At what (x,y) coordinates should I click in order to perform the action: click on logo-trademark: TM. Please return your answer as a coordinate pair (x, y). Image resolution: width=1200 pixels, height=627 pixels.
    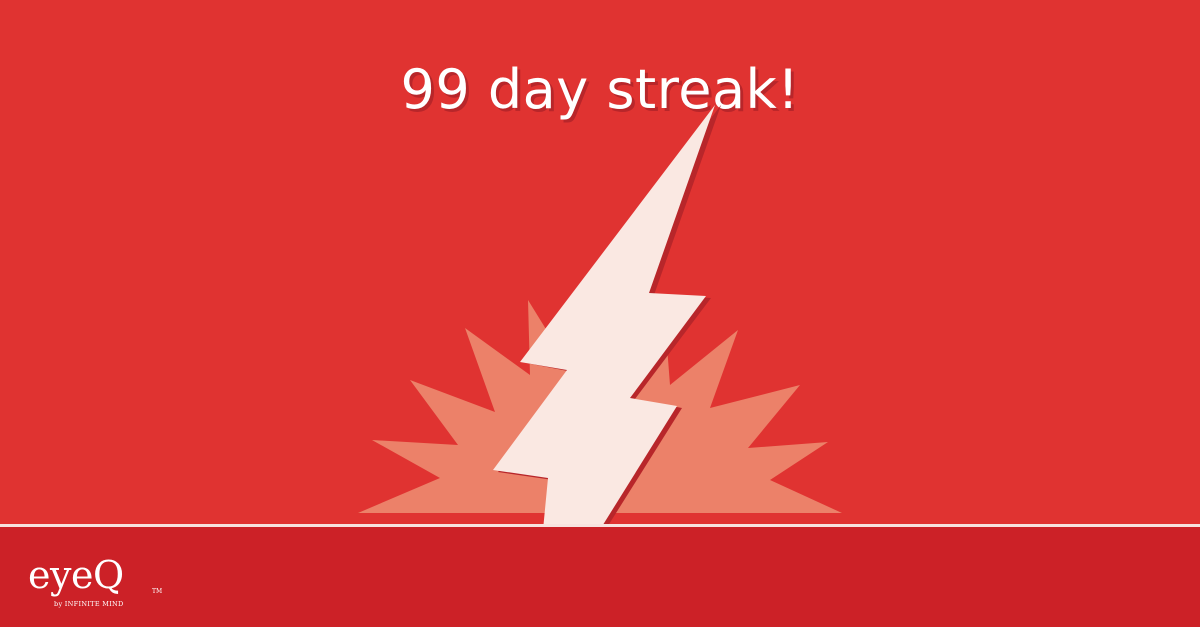
    Looking at the image, I should click on (157, 591).